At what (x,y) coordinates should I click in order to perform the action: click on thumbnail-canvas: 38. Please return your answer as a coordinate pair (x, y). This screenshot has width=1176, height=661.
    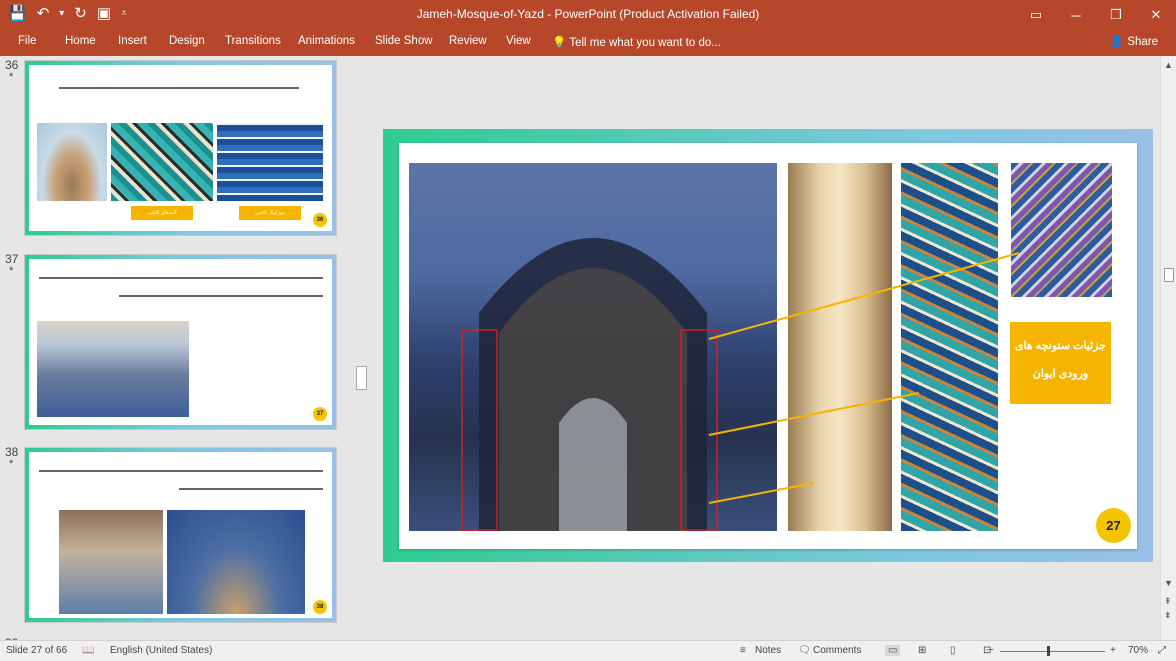
    Looking at the image, I should click on (180, 535).